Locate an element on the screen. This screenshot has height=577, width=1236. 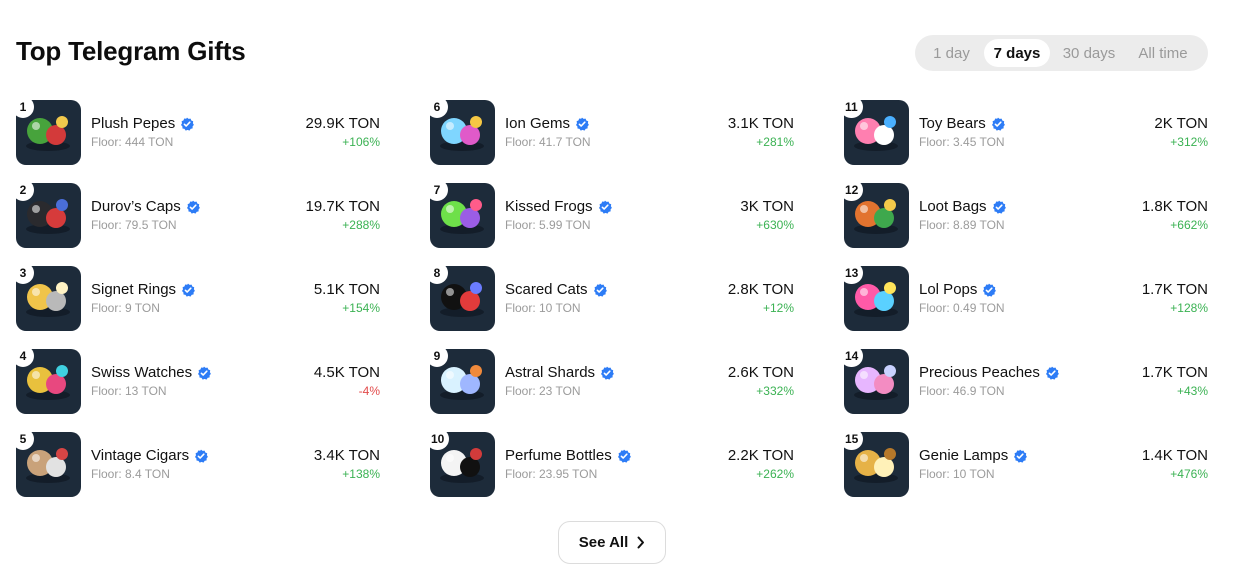
gift-row: 8 Scared Cats Floor: 10 TON 2.8K TON +12% is located at coordinates (610, 296).